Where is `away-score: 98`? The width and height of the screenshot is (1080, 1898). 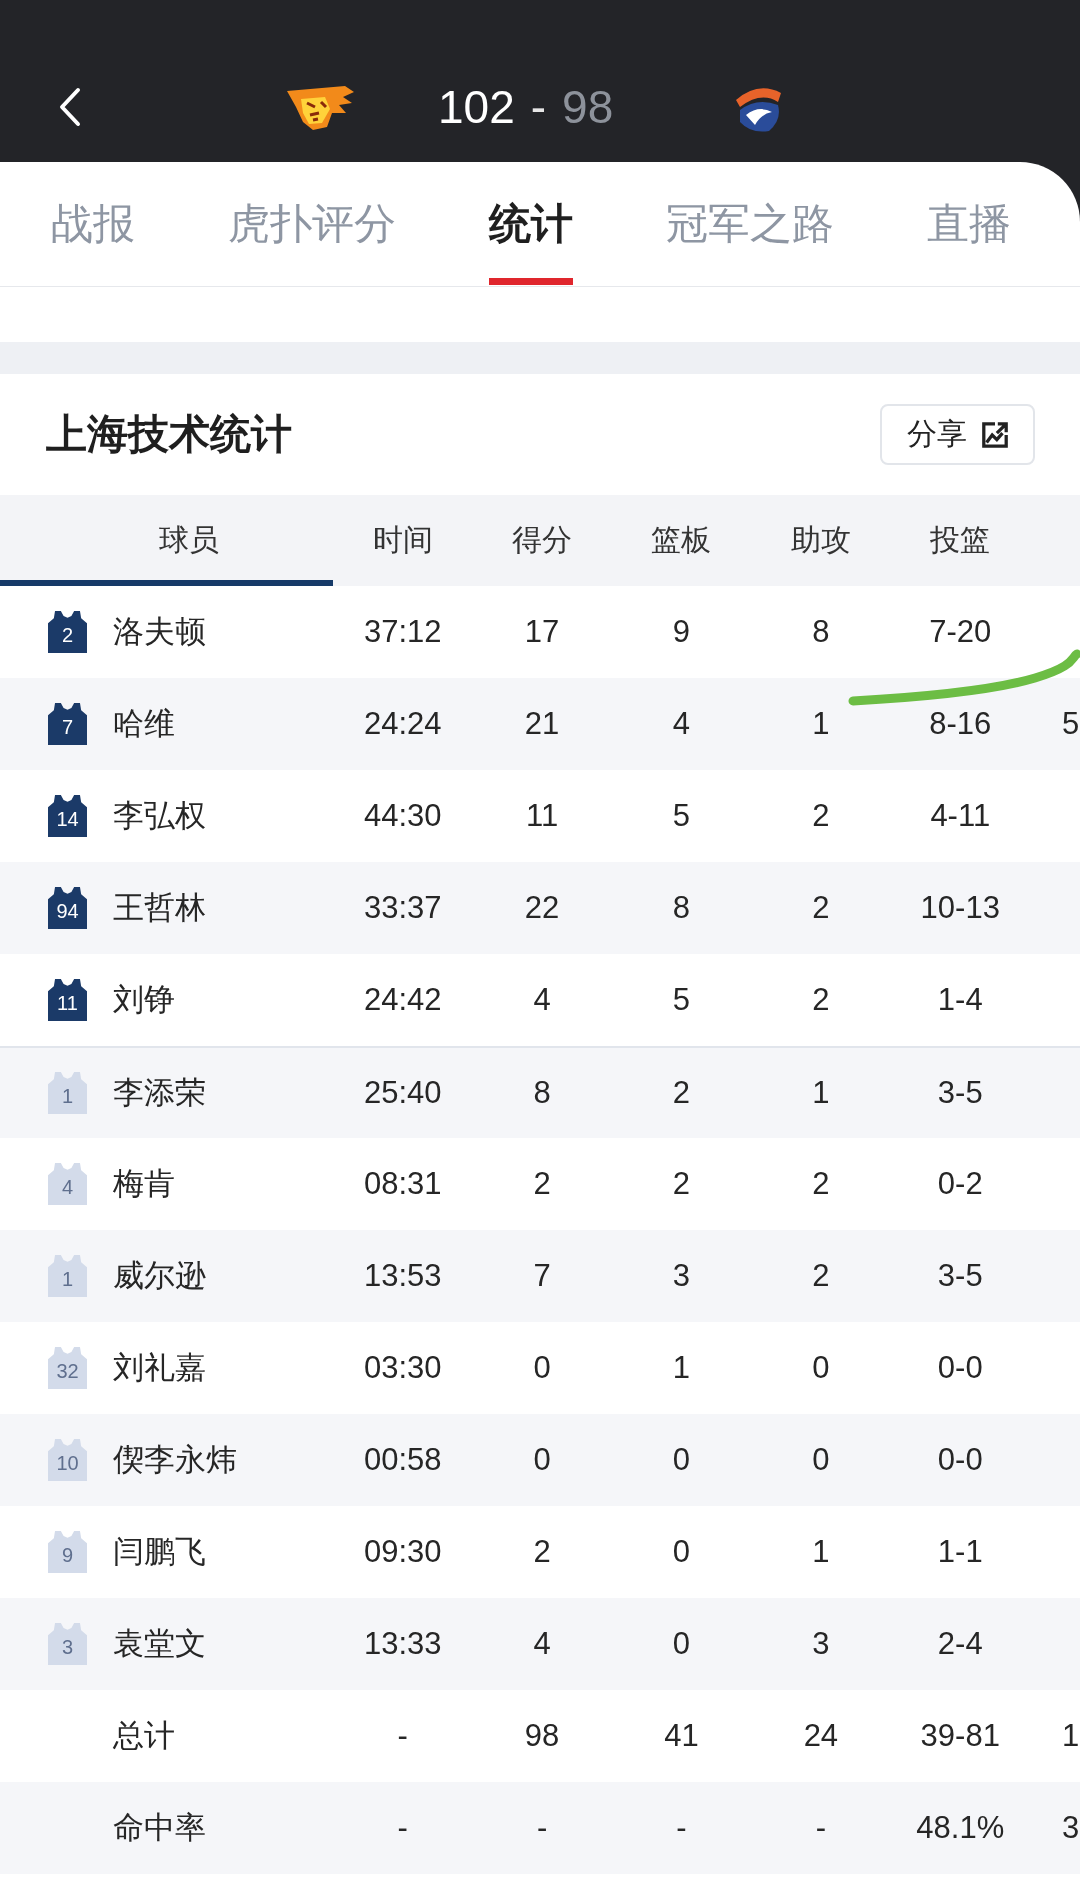
away-score: 98 is located at coordinates (588, 107).